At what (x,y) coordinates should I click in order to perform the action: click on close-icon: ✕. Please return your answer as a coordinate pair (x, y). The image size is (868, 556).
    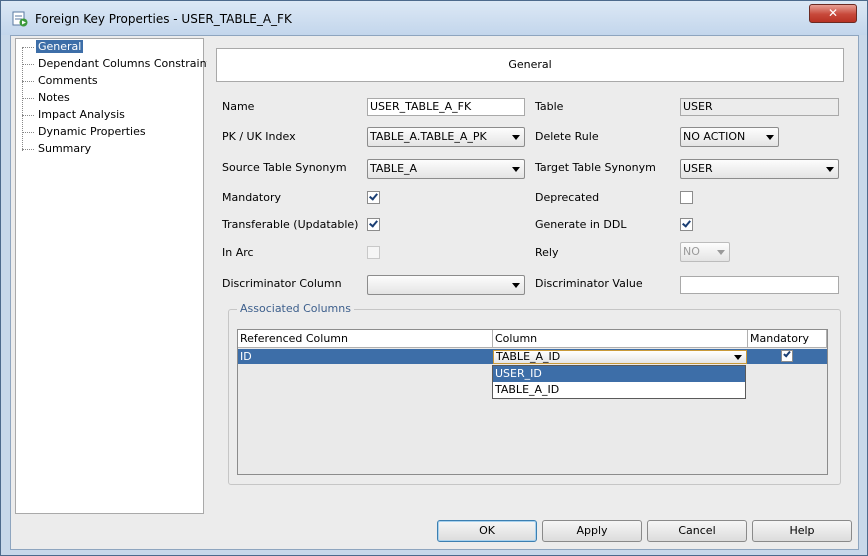
    Looking at the image, I should click on (833, 13).